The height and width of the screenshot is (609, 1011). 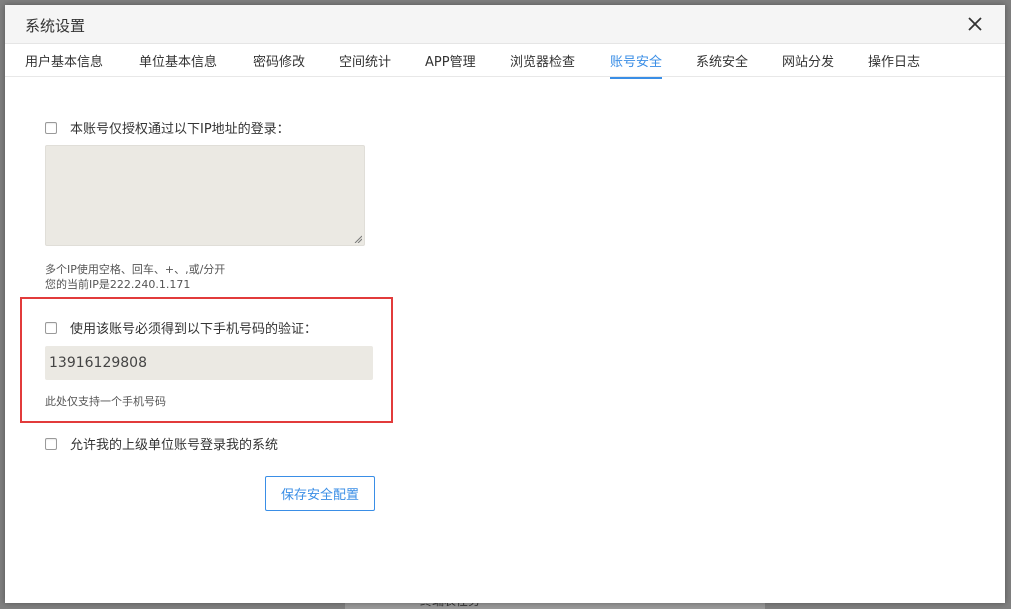 What do you see at coordinates (505, 24) in the screenshot?
I see `dialog-header: 系统设置` at bounding box center [505, 24].